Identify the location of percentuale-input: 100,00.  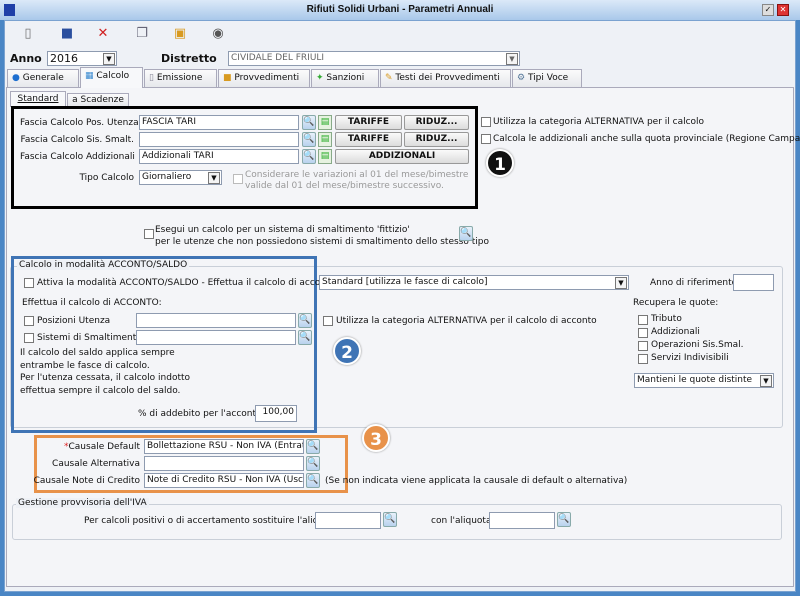
(276, 413).